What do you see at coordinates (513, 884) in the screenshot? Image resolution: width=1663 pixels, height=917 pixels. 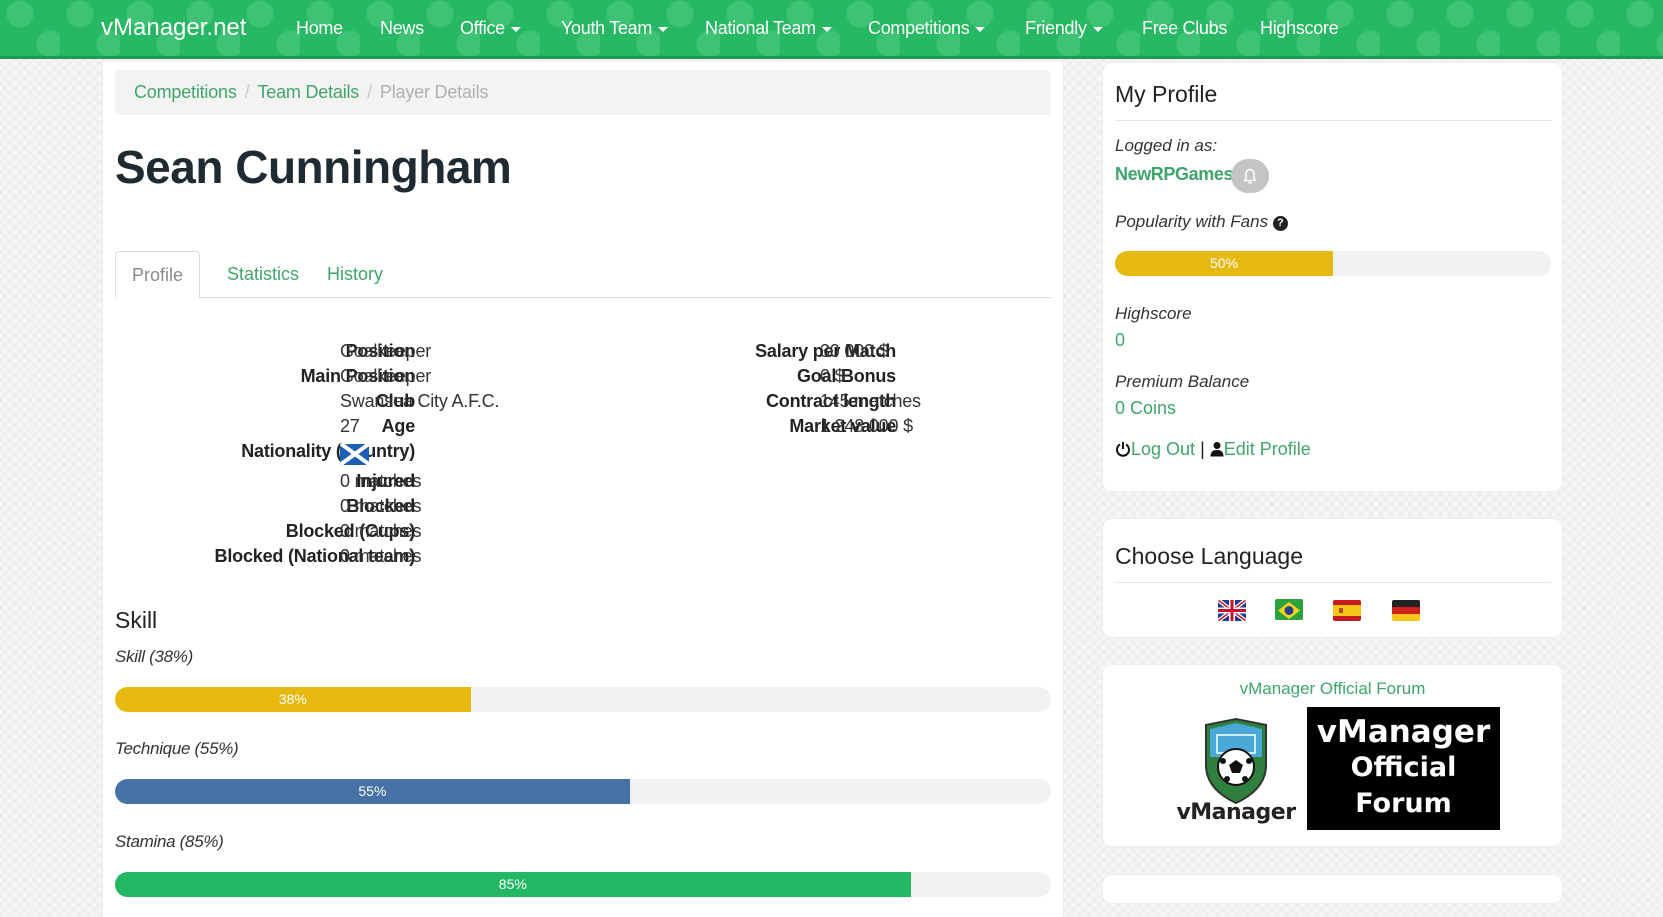 I see `stamina-progress-fill: 85%` at bounding box center [513, 884].